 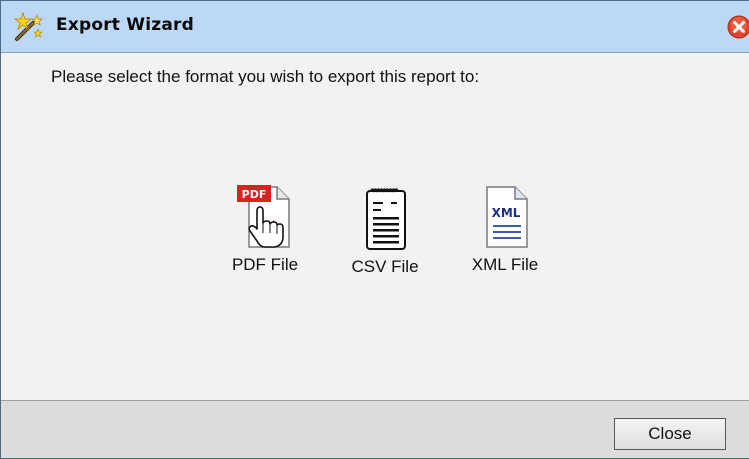 I want to click on csv-file-label: CSV File, so click(x=385, y=267).